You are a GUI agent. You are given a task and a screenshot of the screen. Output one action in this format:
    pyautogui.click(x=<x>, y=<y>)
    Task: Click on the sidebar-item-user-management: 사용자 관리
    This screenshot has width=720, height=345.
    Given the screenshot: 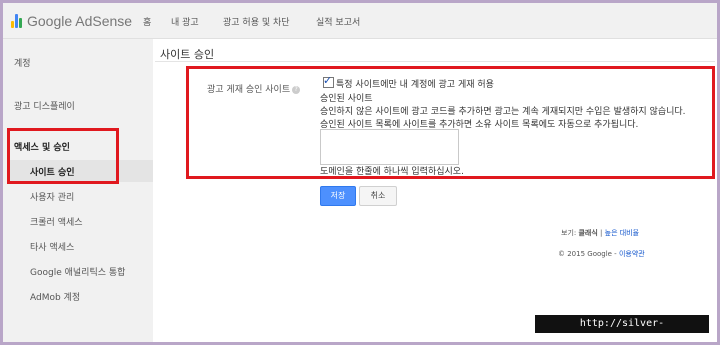 What is the action you would take?
    pyautogui.click(x=52, y=196)
    